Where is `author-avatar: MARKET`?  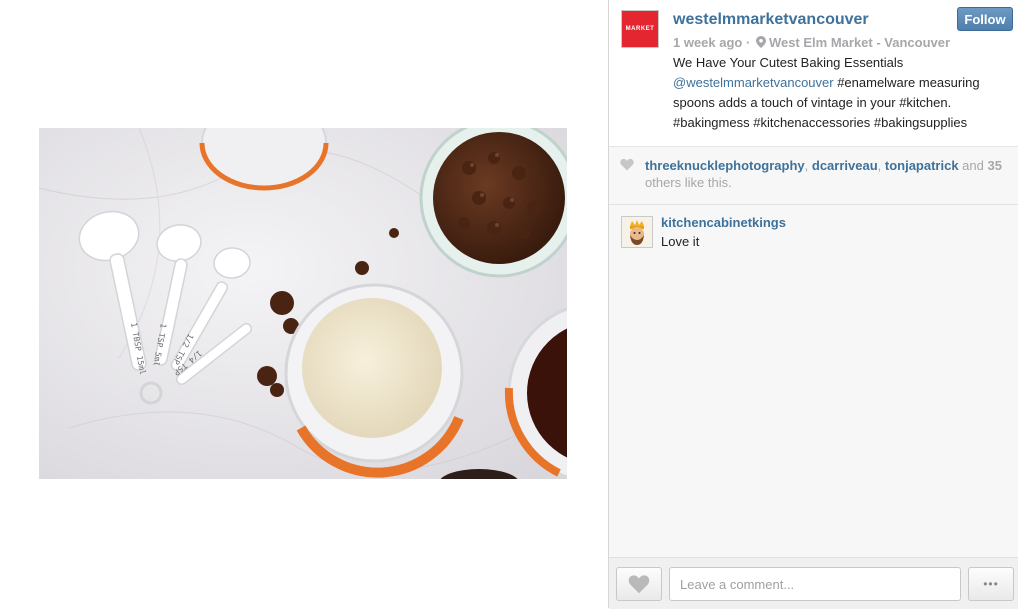
author-avatar: MARKET is located at coordinates (640, 29).